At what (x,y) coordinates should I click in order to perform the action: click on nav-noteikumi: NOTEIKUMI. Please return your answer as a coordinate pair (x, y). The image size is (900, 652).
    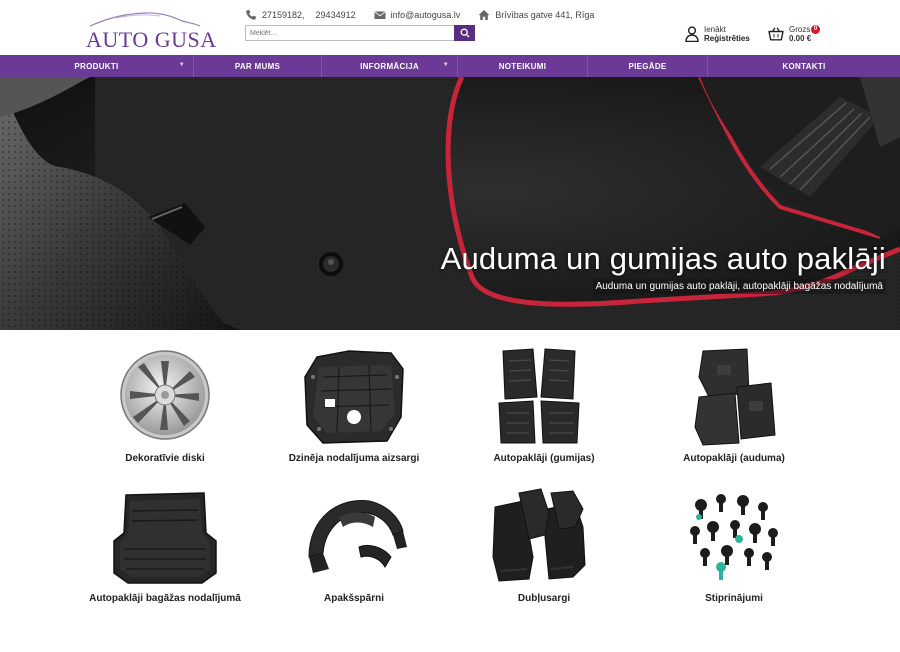
    Looking at the image, I should click on (523, 66).